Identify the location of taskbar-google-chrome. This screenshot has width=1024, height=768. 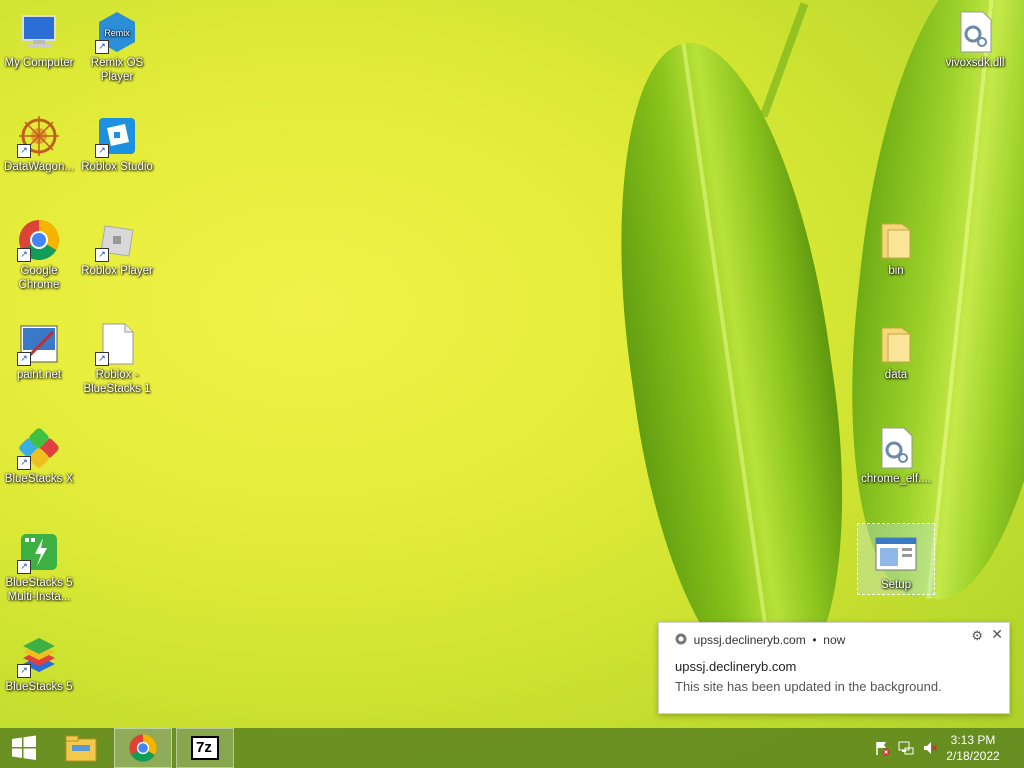
(143, 748).